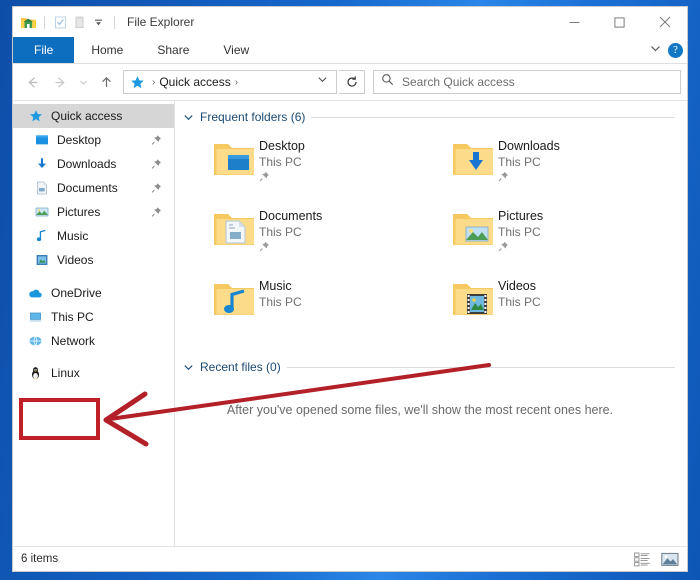  What do you see at coordinates (73, 341) in the screenshot?
I see `sidebar-item-label: Network` at bounding box center [73, 341].